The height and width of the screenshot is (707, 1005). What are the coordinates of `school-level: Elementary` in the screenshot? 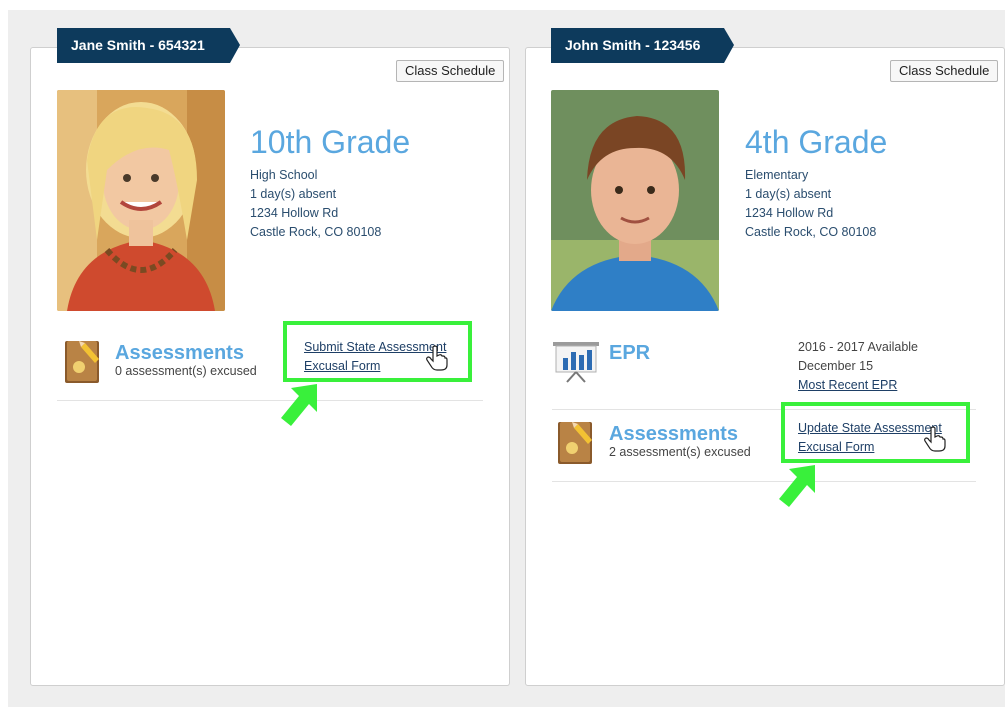 It's located at (777, 175).